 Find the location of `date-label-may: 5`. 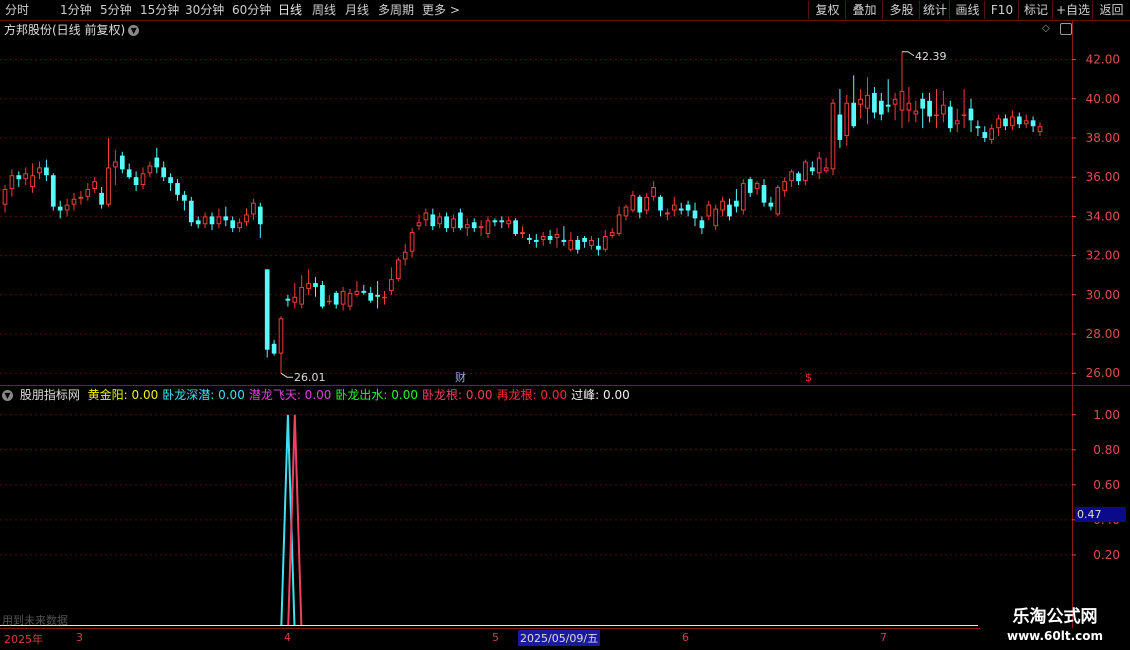

date-label-may: 5 is located at coordinates (495, 637).